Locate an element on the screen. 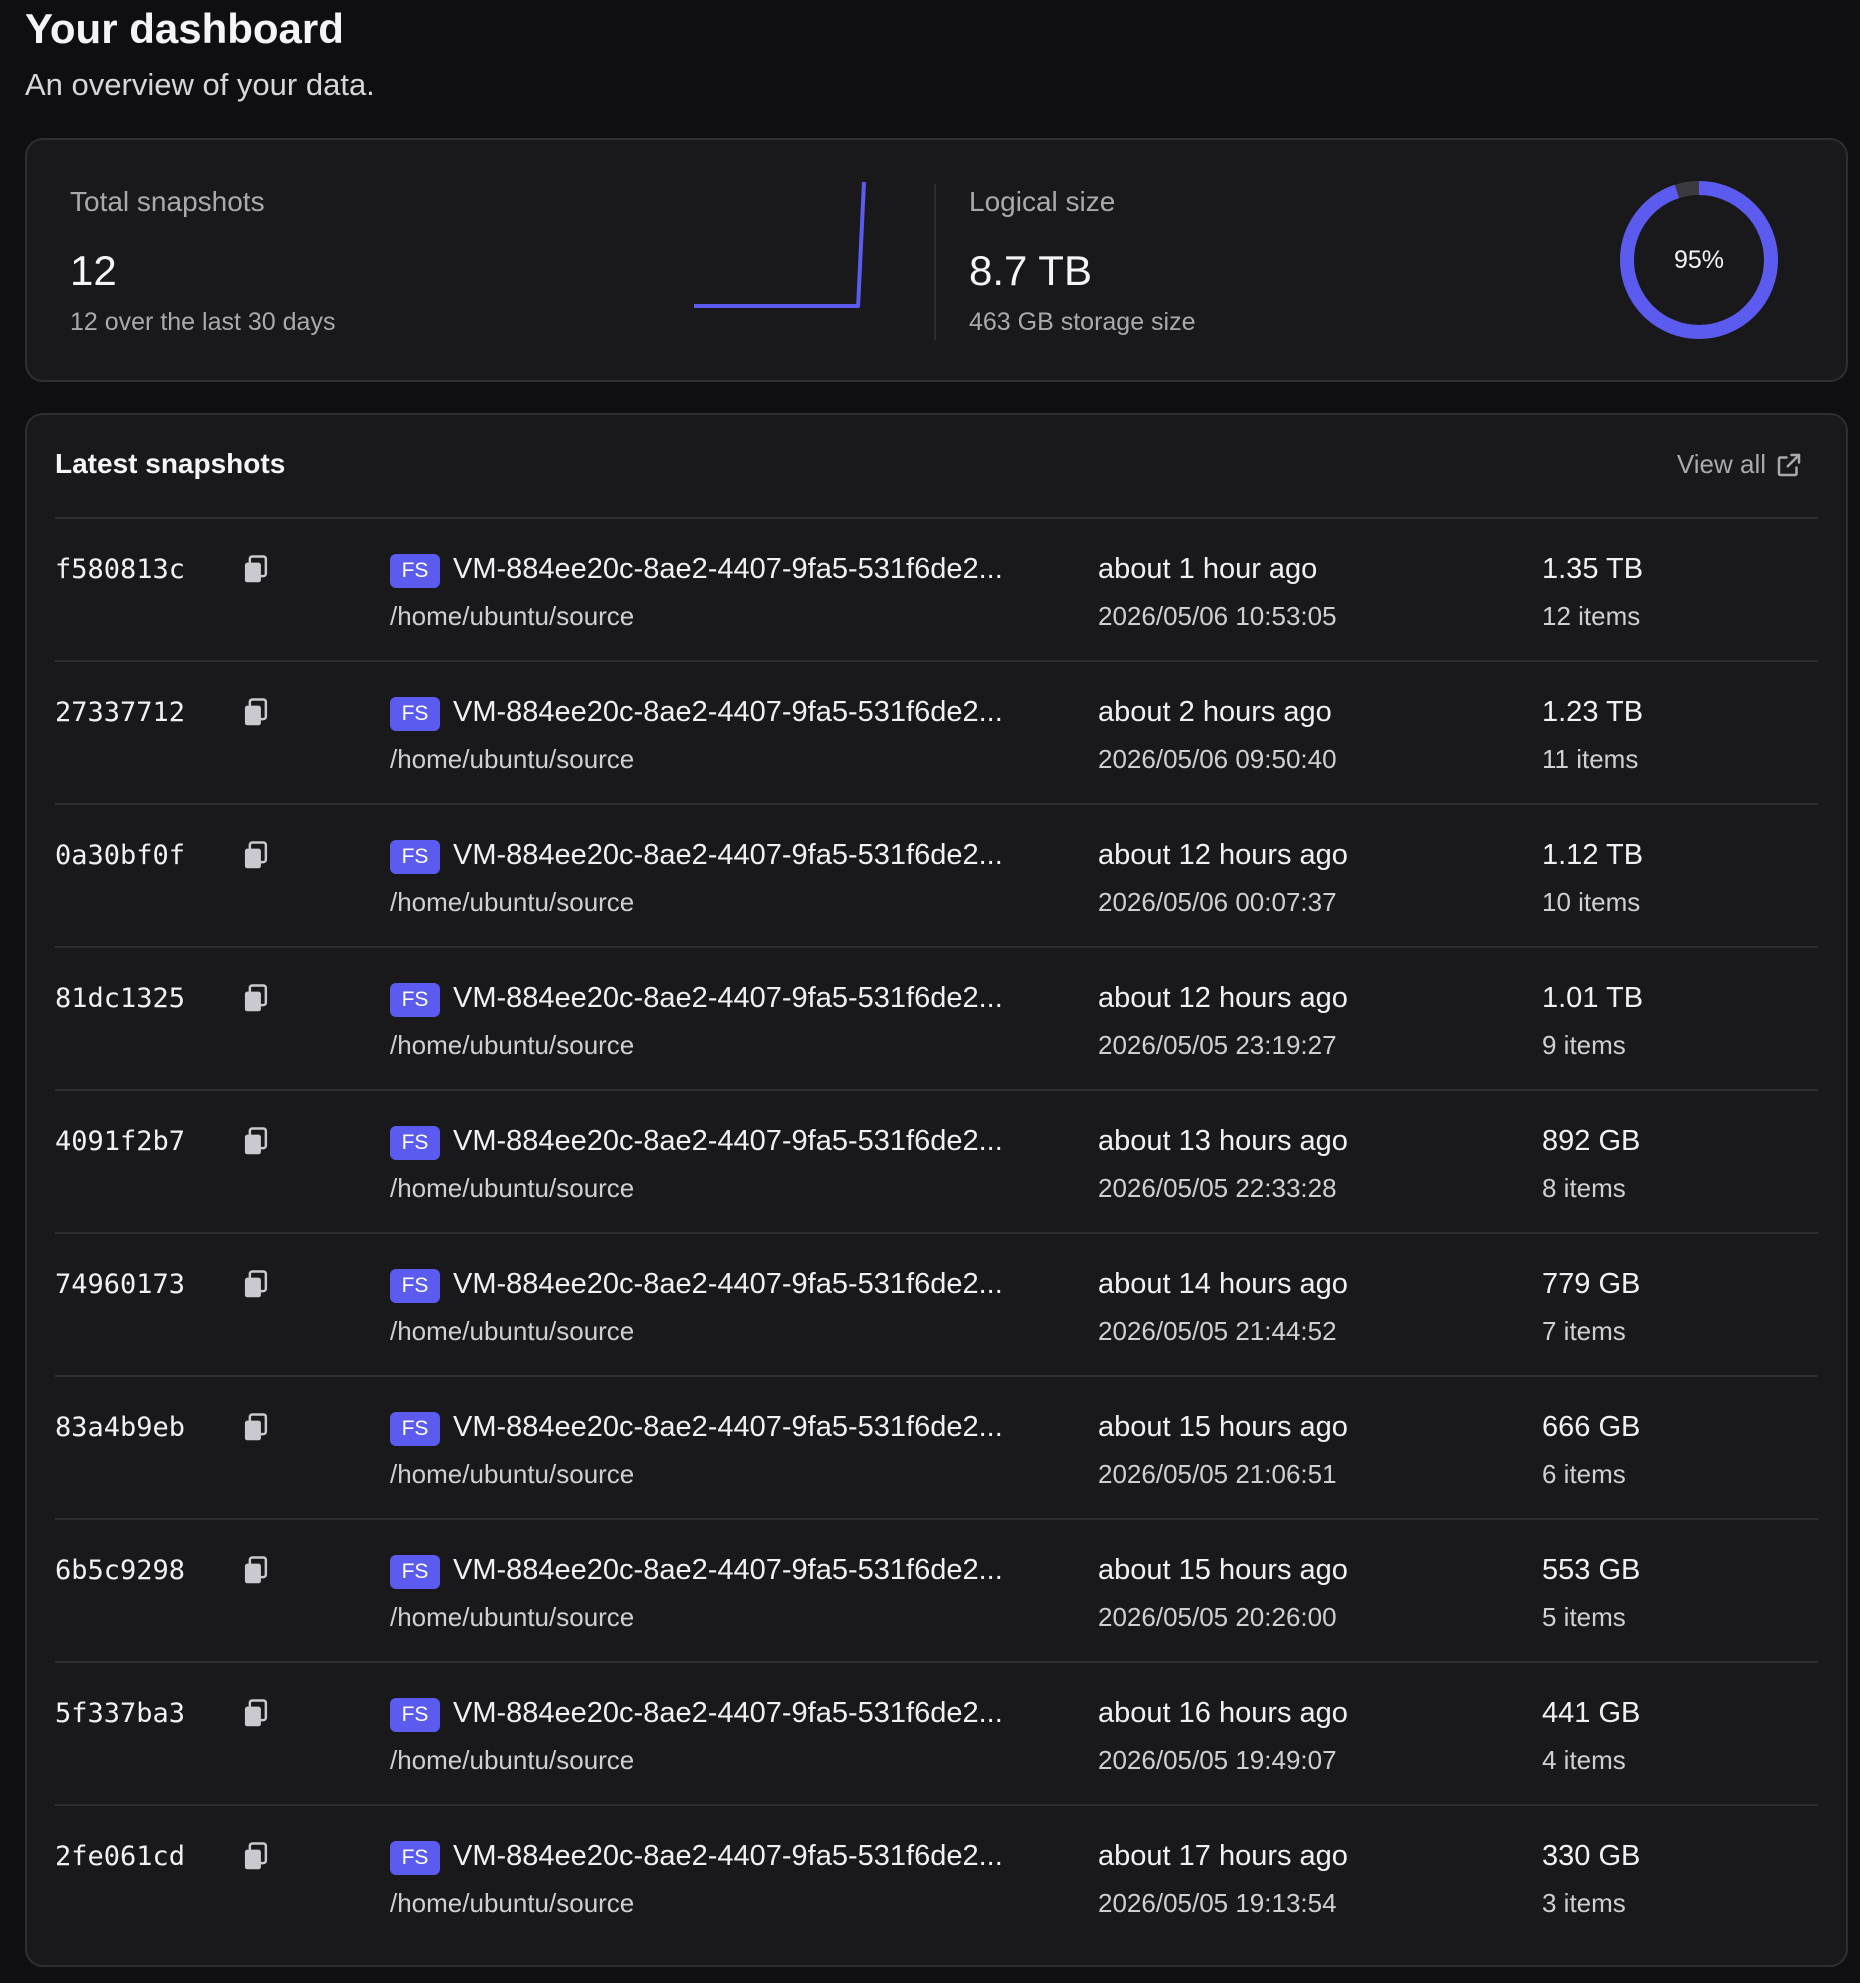  absolute-time: 2026/05/06 09:50:40 is located at coordinates (1217, 759).